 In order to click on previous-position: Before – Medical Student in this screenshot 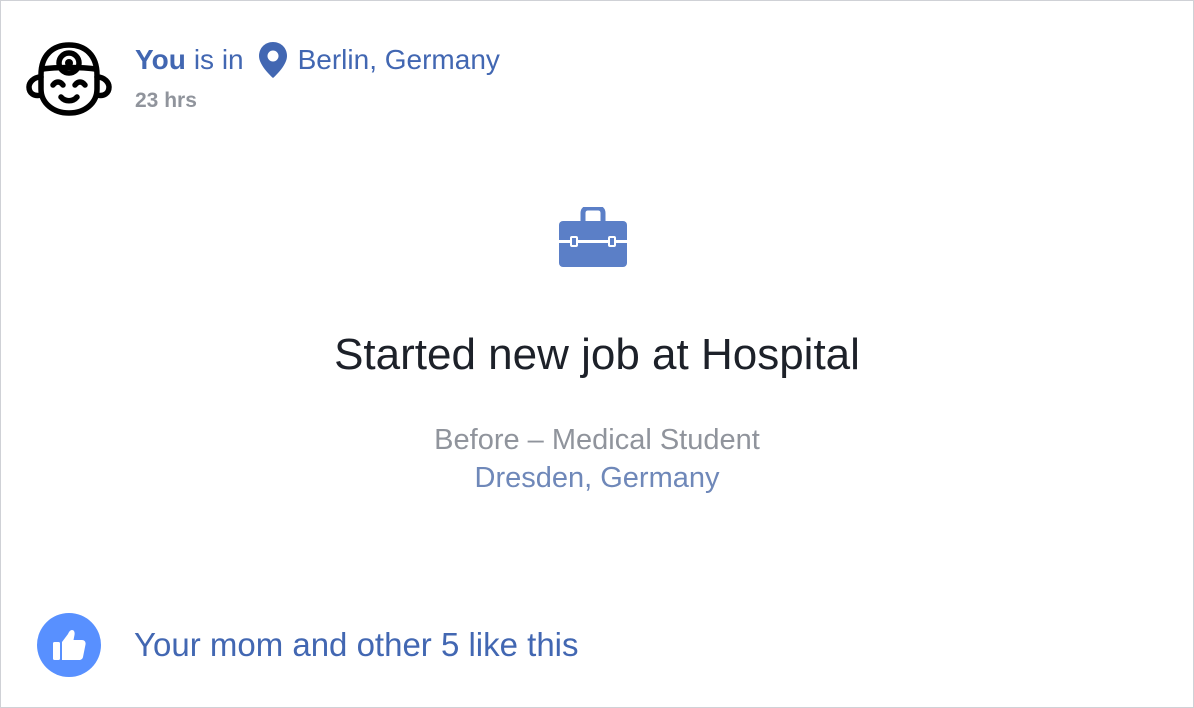, I will do `click(597, 440)`.